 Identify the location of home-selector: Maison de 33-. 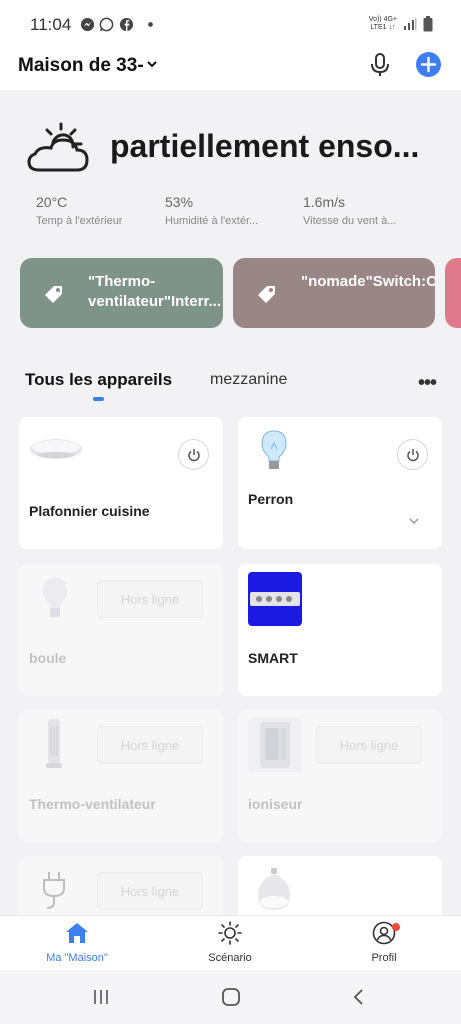
(81, 66).